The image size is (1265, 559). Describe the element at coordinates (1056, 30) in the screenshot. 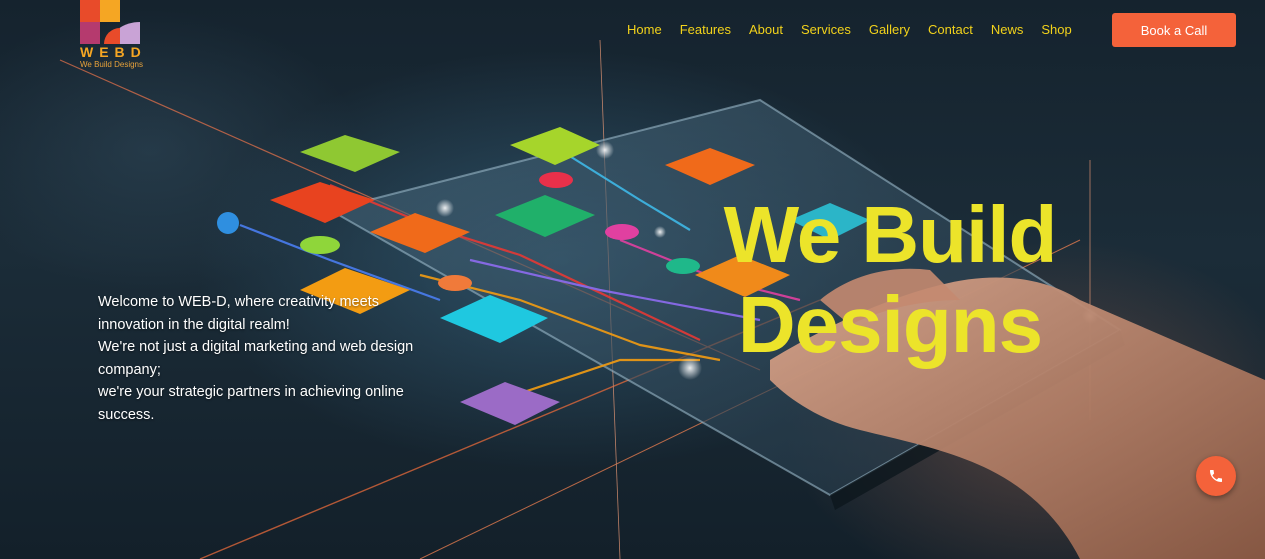

I see `nav-shop: Shop` at that location.